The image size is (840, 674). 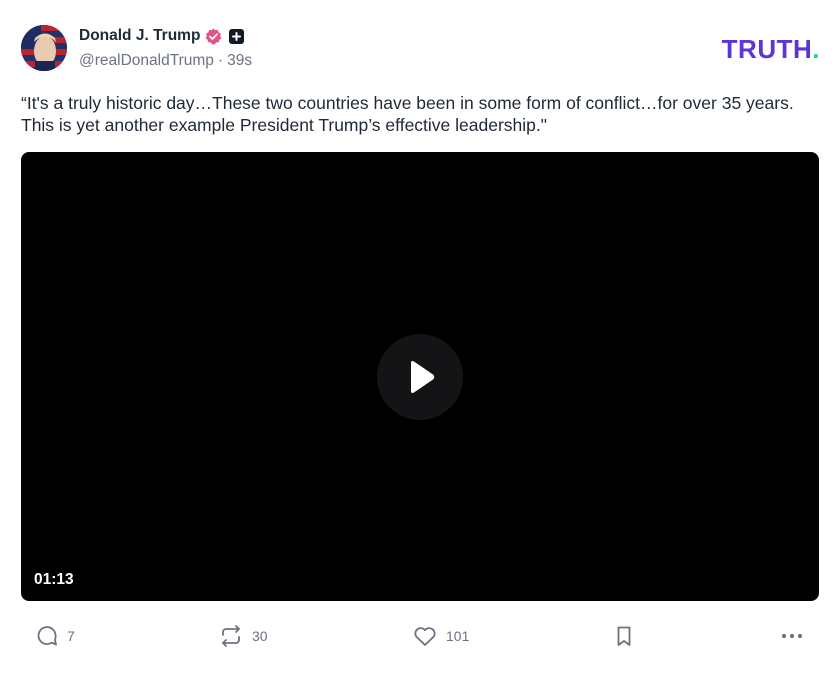 I want to click on retruth-count: 30, so click(x=260, y=636).